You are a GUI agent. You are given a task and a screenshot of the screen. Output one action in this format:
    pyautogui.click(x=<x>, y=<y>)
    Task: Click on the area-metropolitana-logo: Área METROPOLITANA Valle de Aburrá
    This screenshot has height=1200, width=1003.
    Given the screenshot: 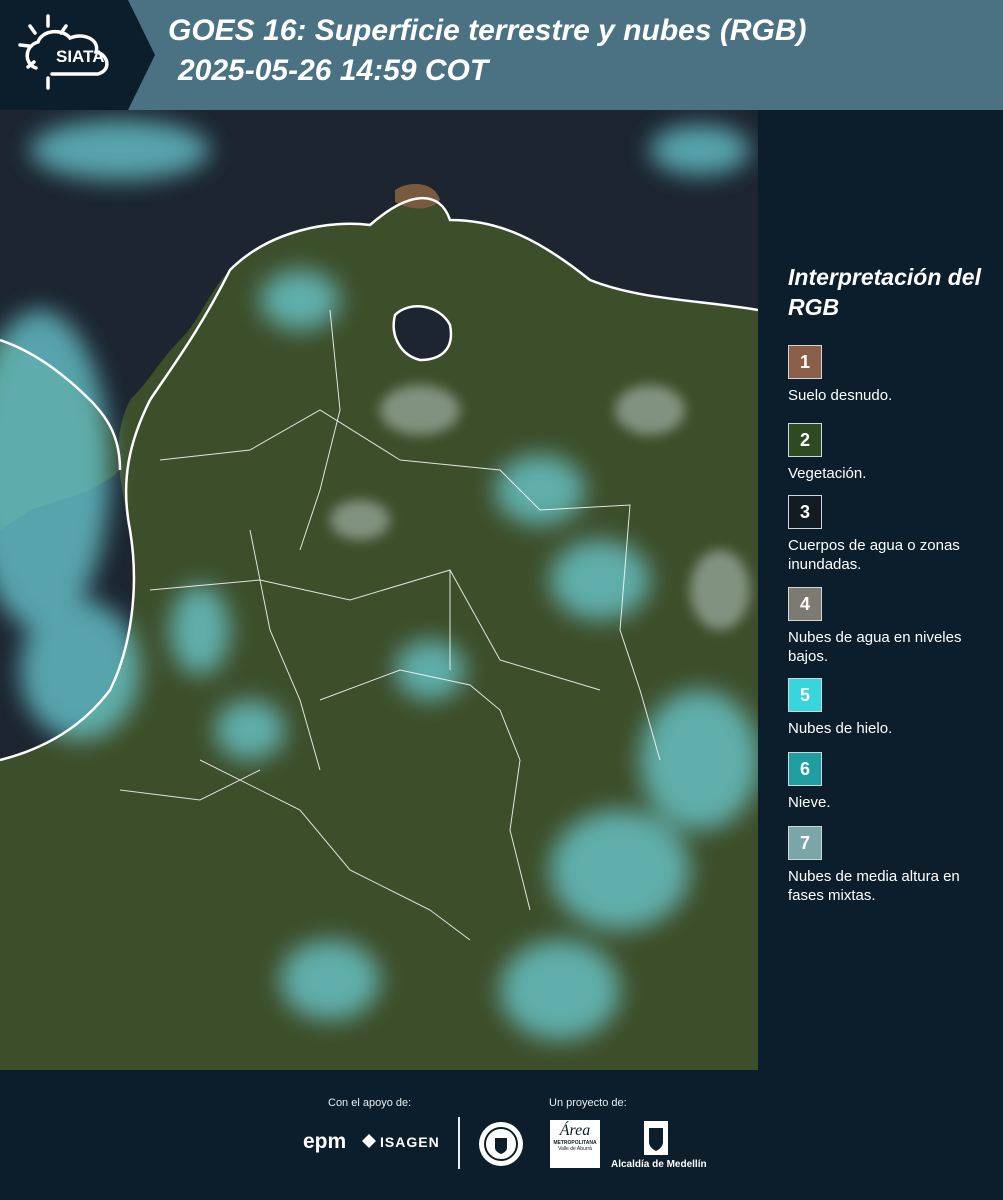 What is the action you would take?
    pyautogui.click(x=575, y=1144)
    